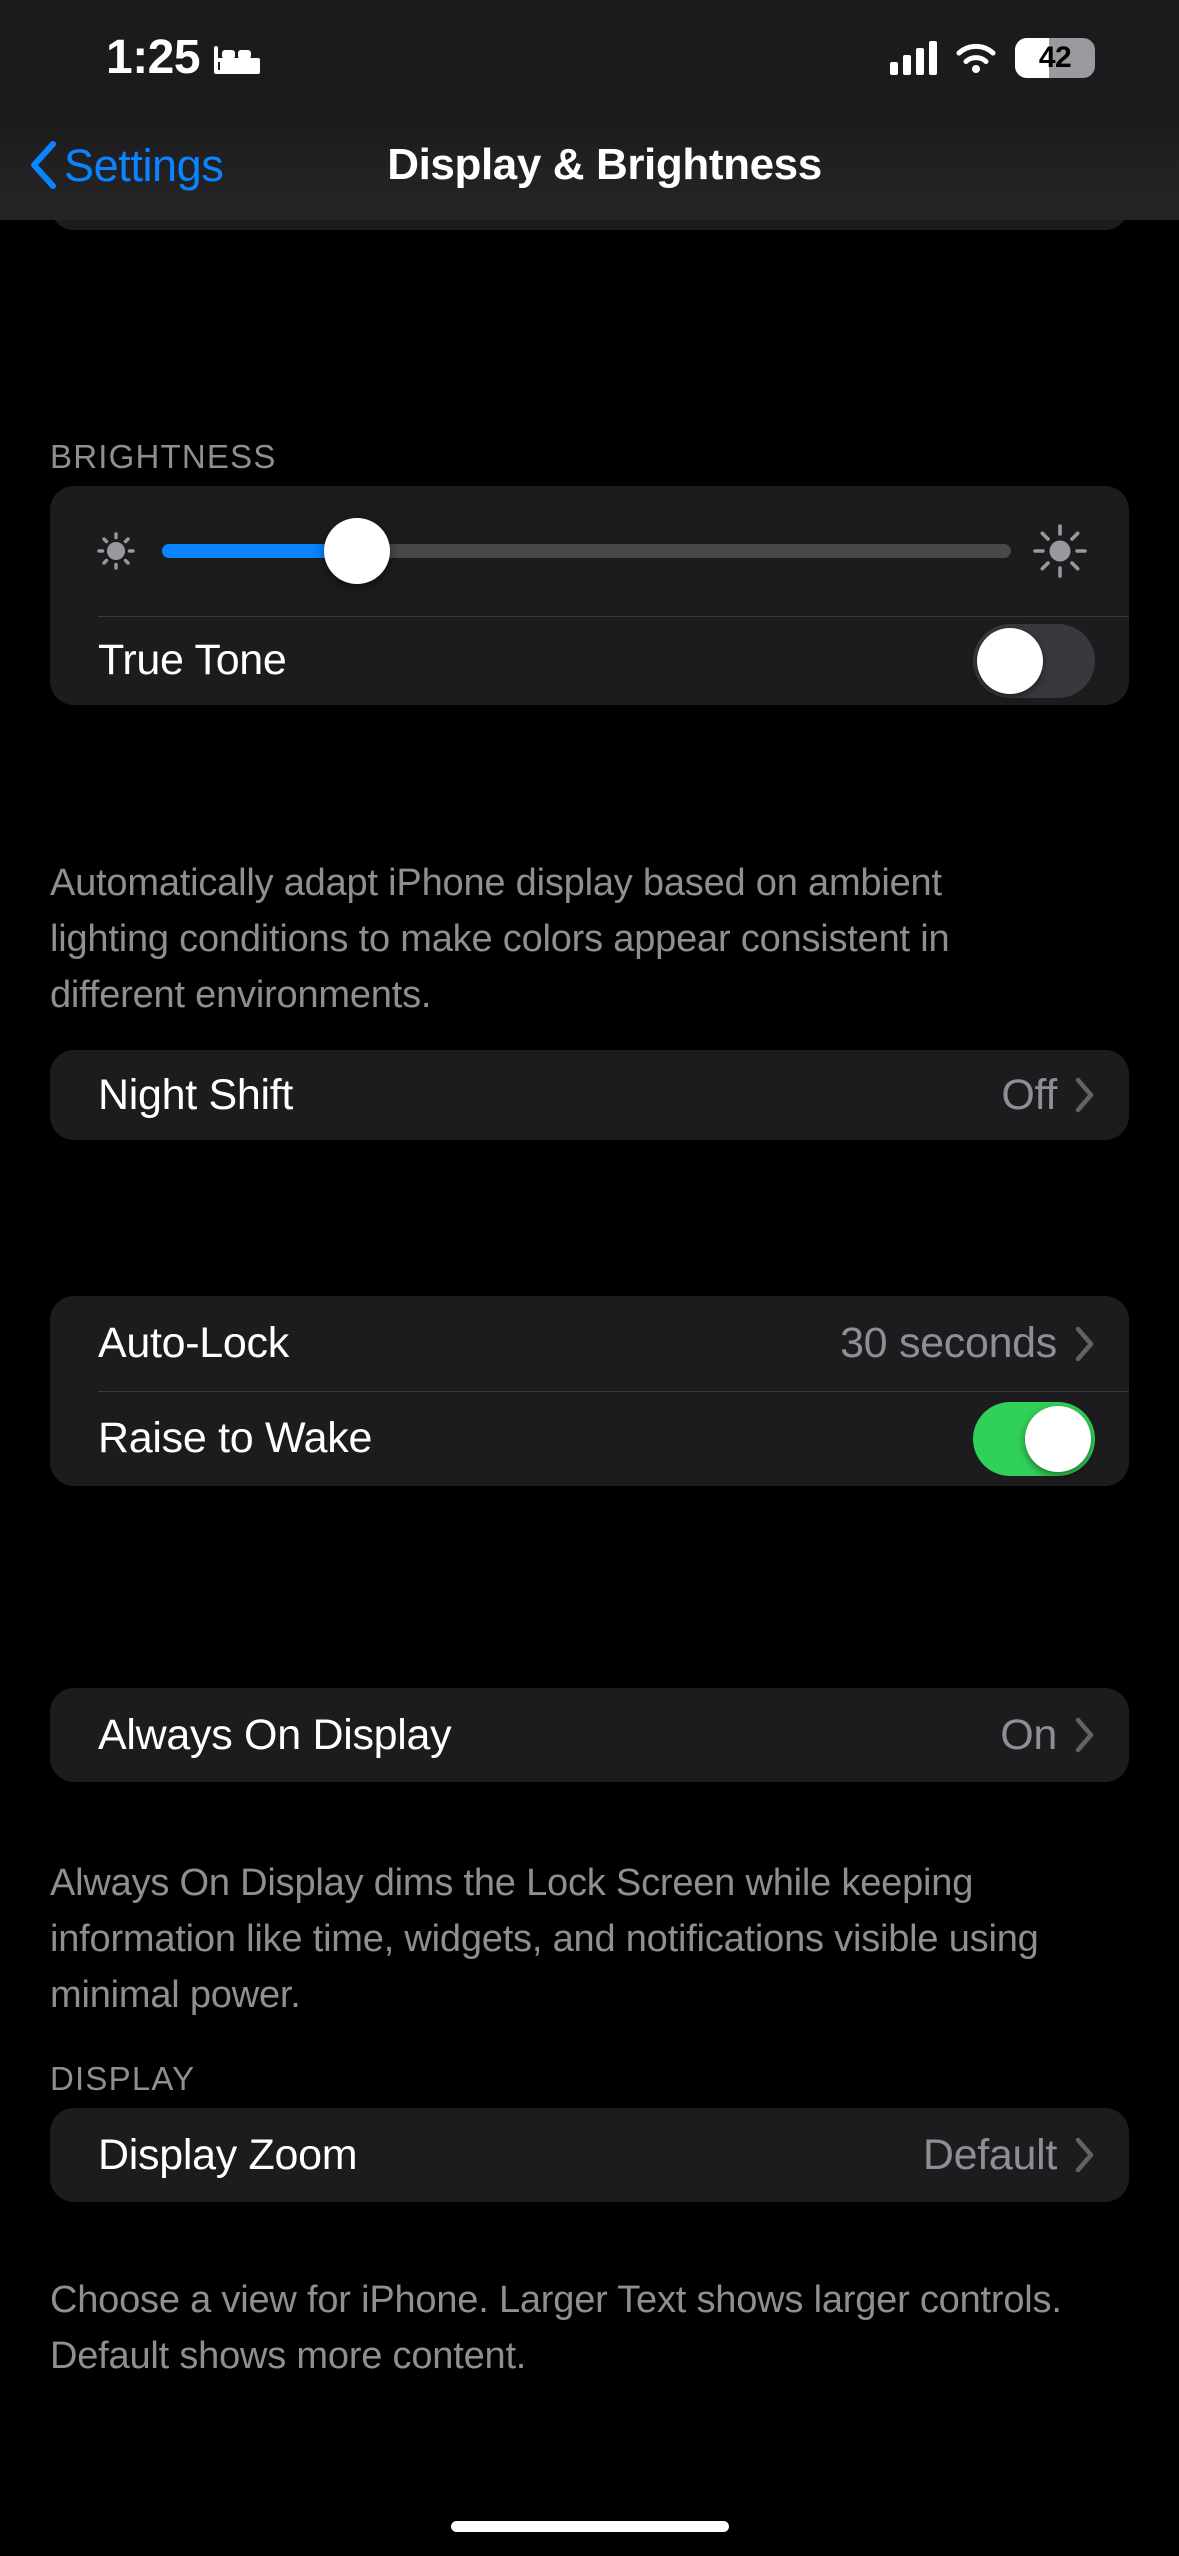  I want to click on row-value-auto-lock: 30 seconds, so click(948, 1343).